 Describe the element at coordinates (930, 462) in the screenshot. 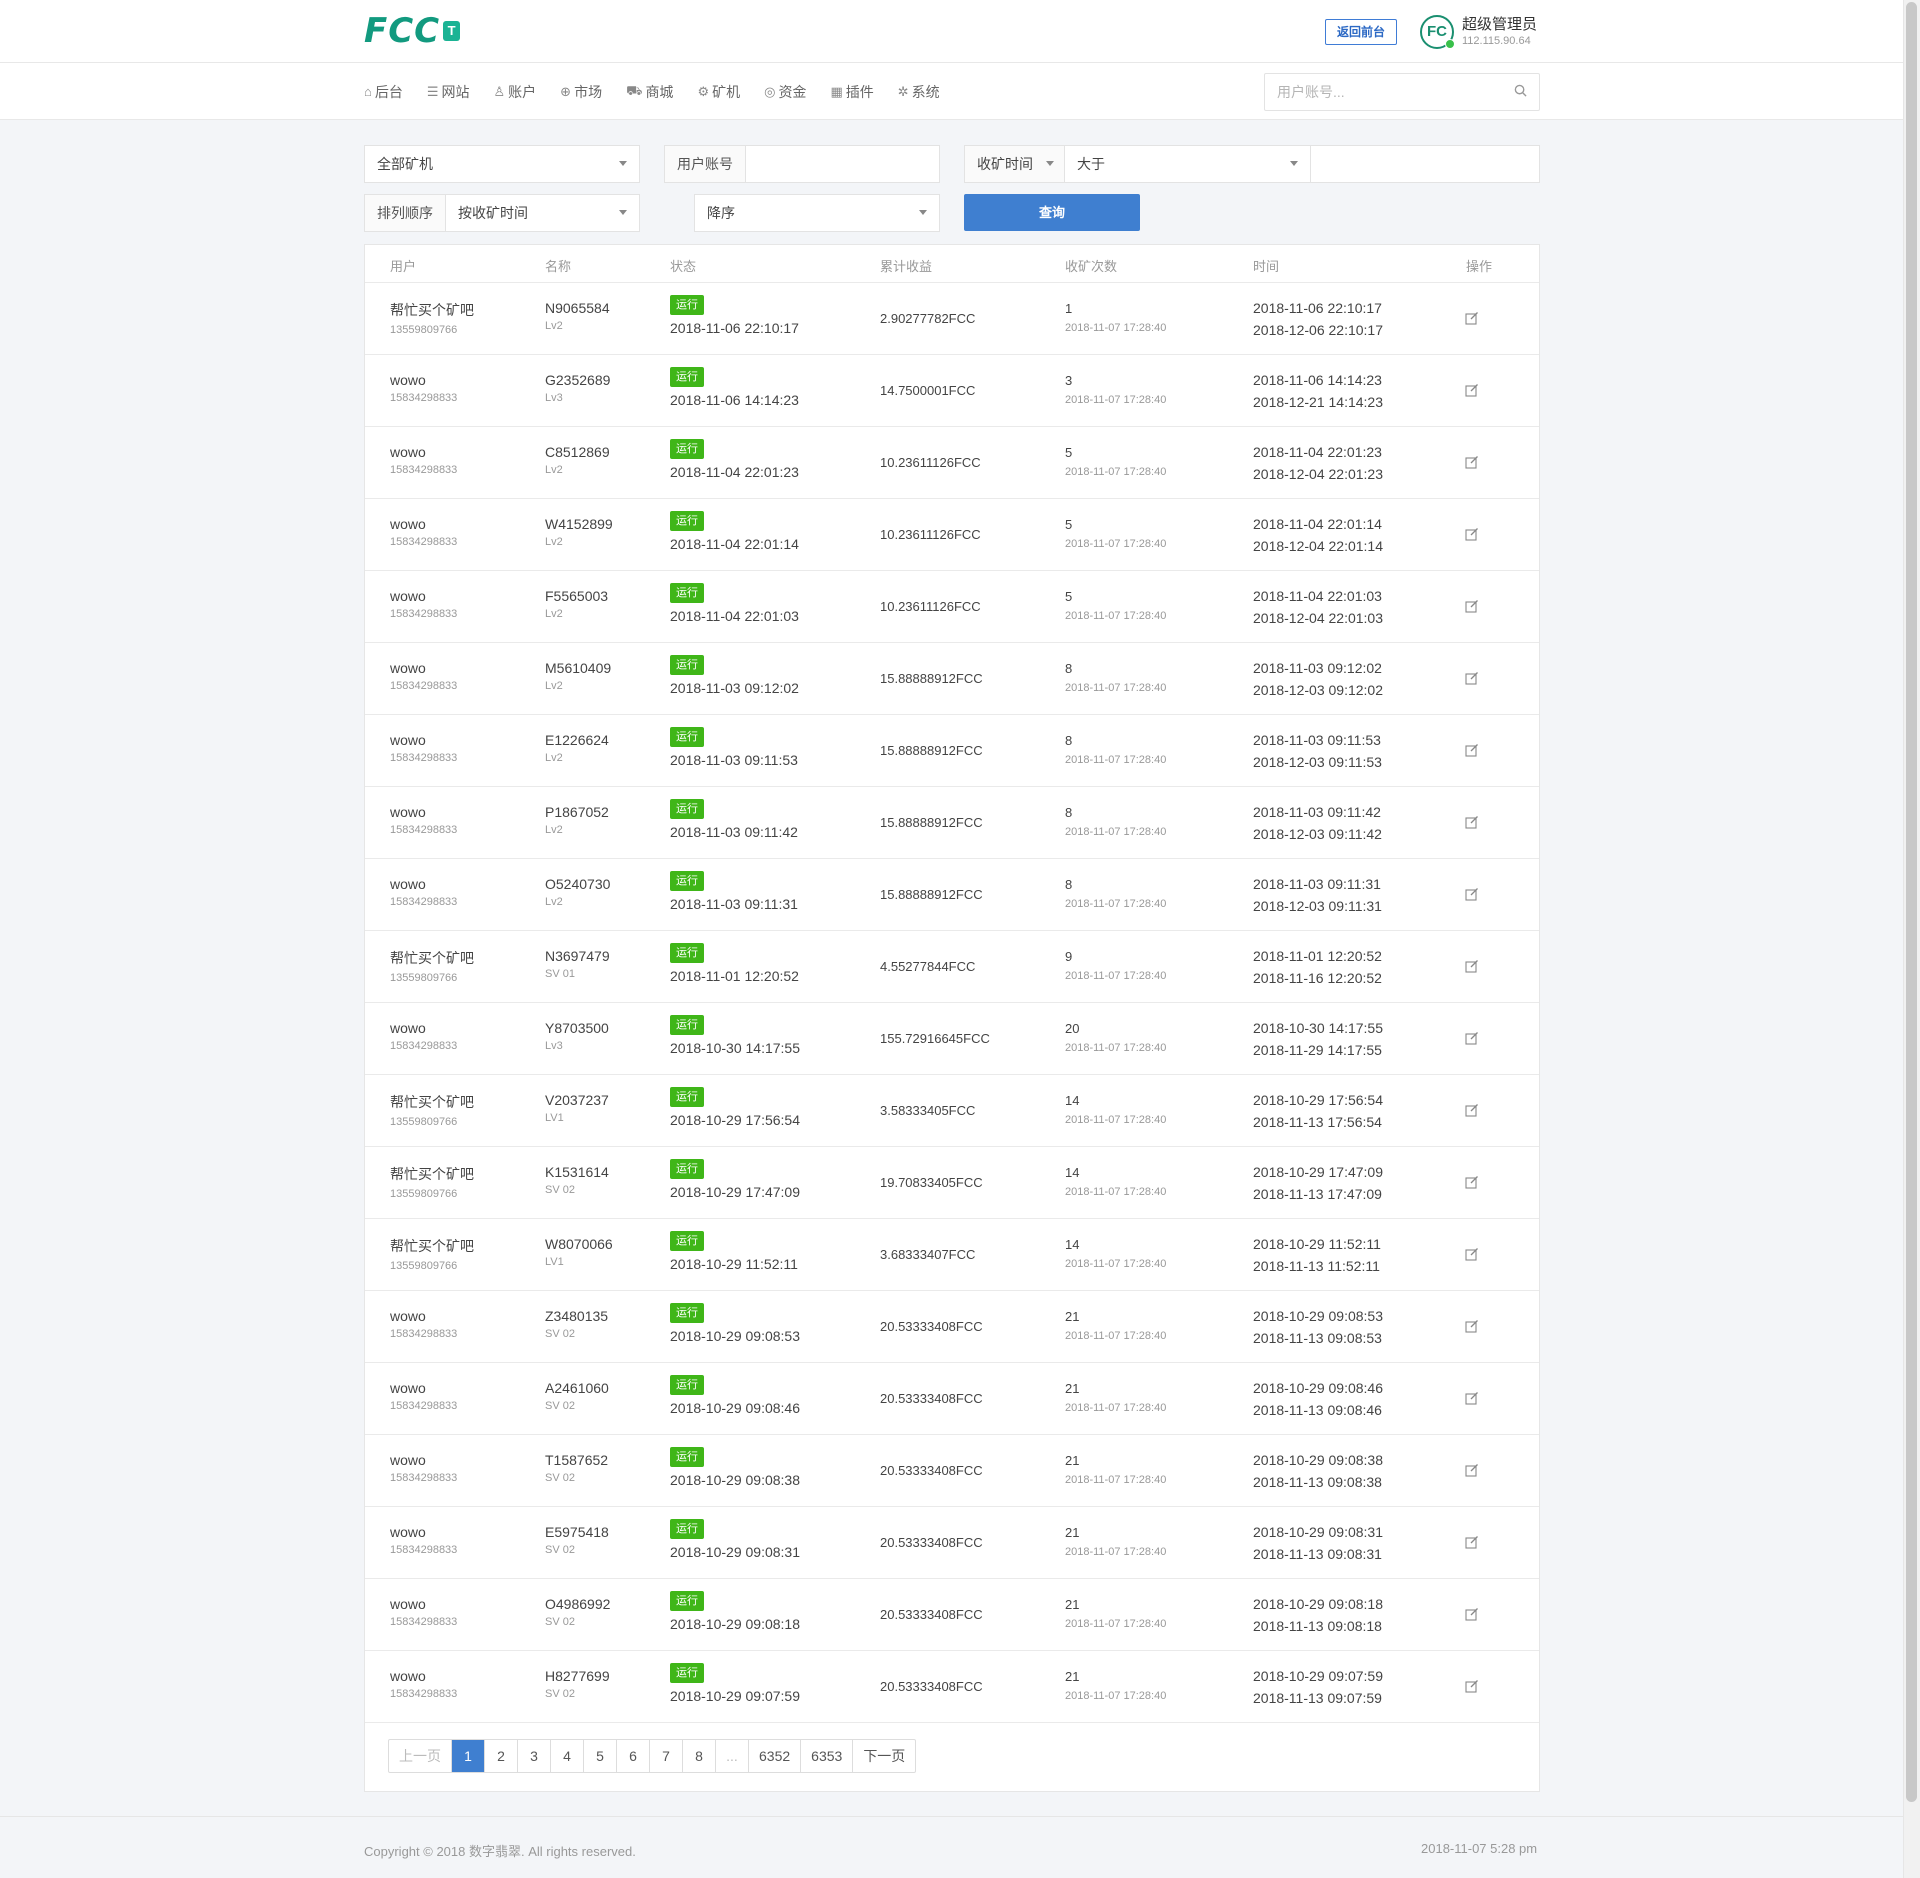

I see `income-value: 10.23611126FCC` at that location.